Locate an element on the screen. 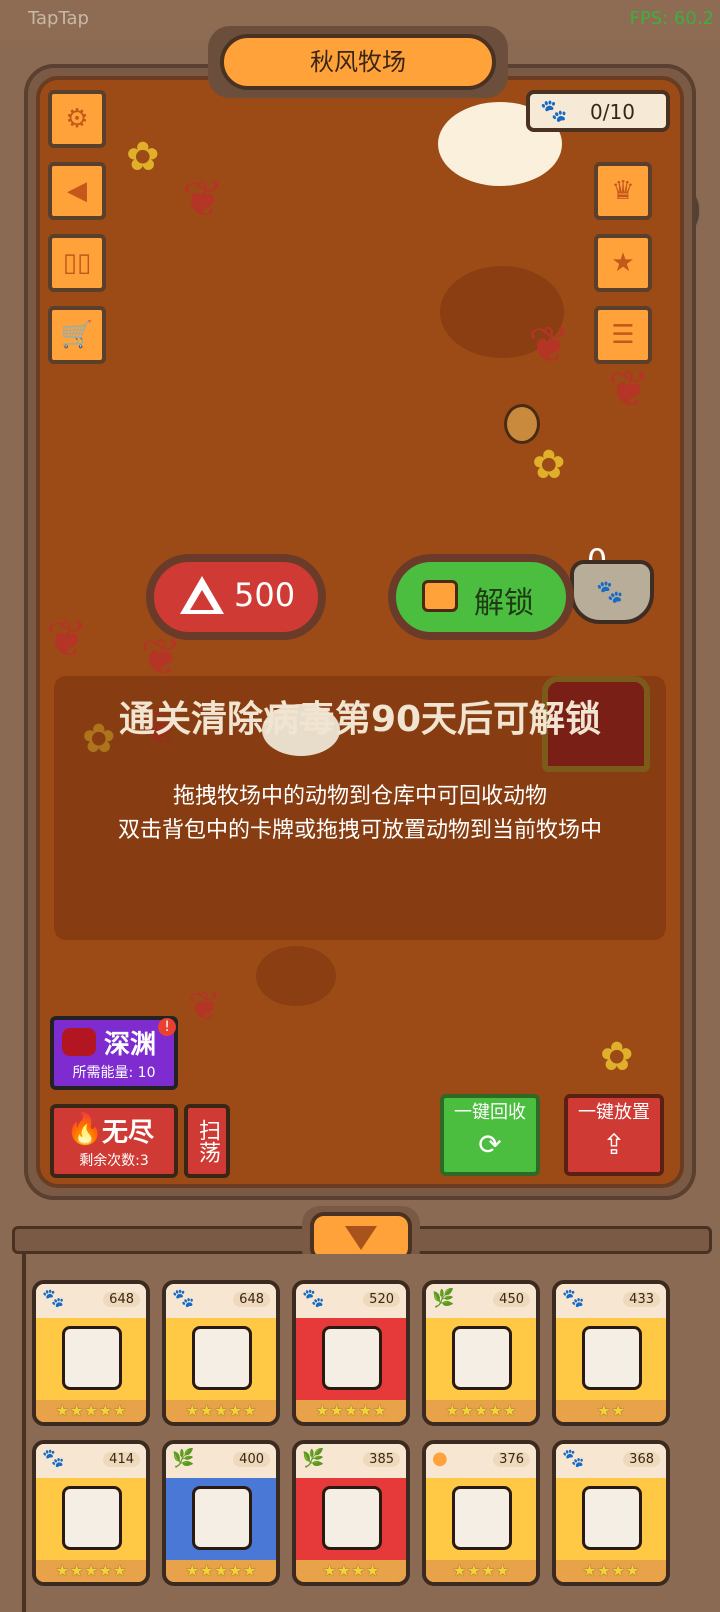 This screenshot has width=720, height=1612. app-tag: TapTap is located at coordinates (58, 18).